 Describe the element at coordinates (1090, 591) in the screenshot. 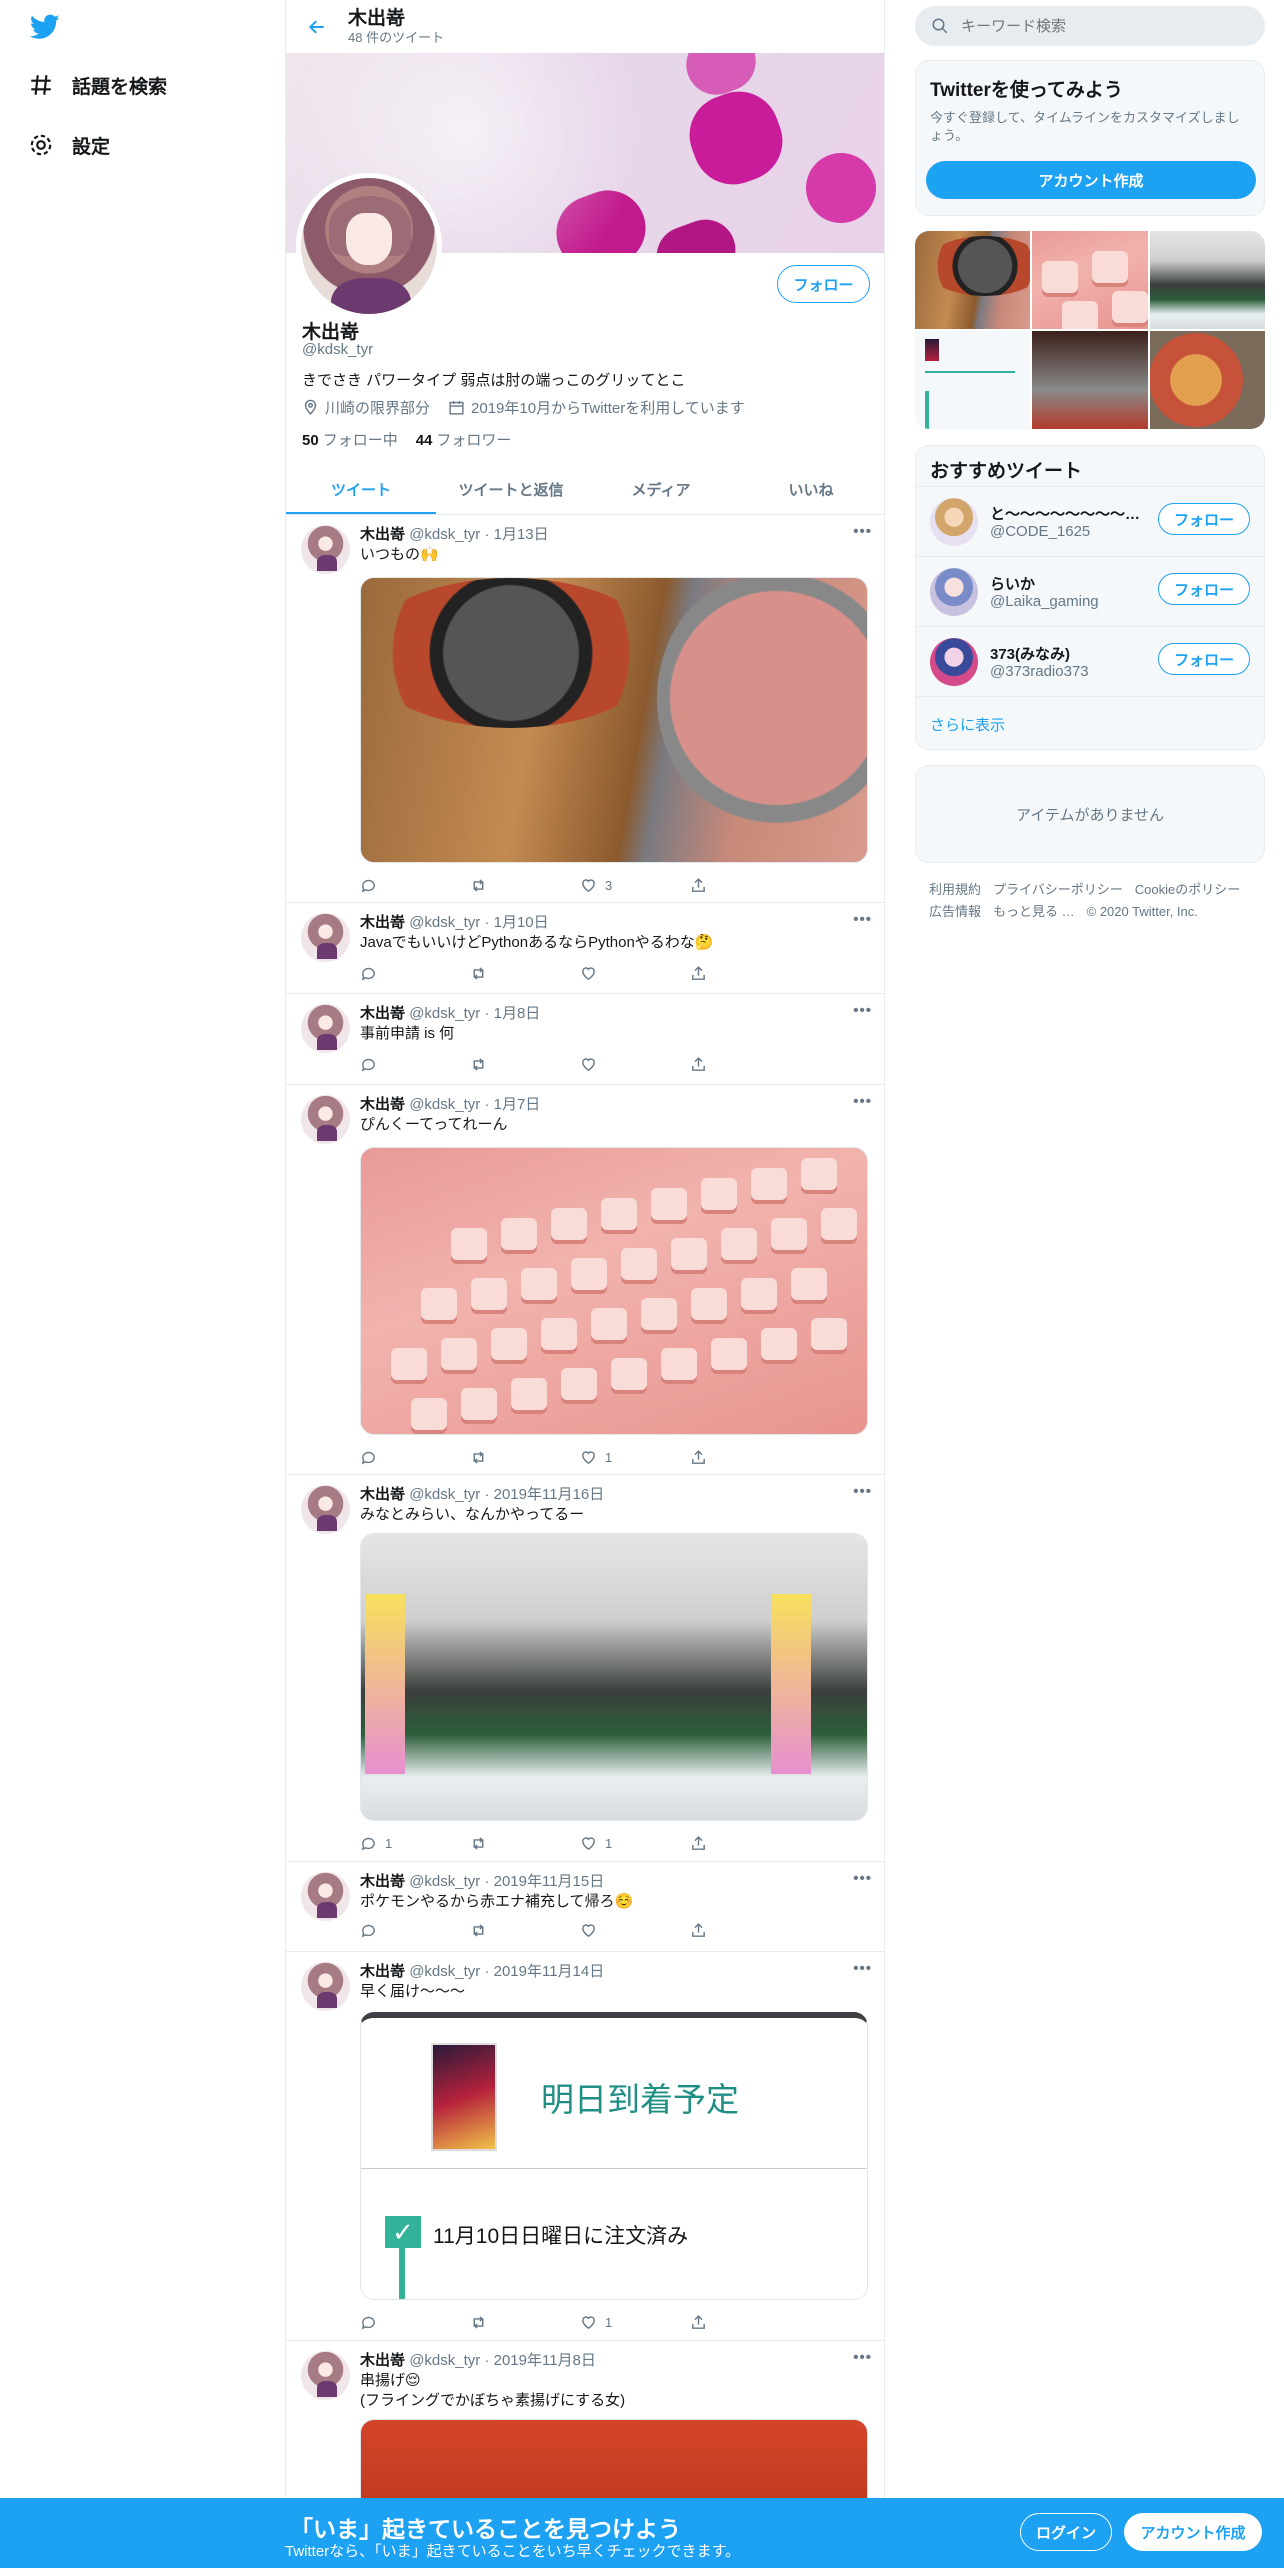

I see `recommend-user: らいか @Laika_gaming フォロー` at that location.